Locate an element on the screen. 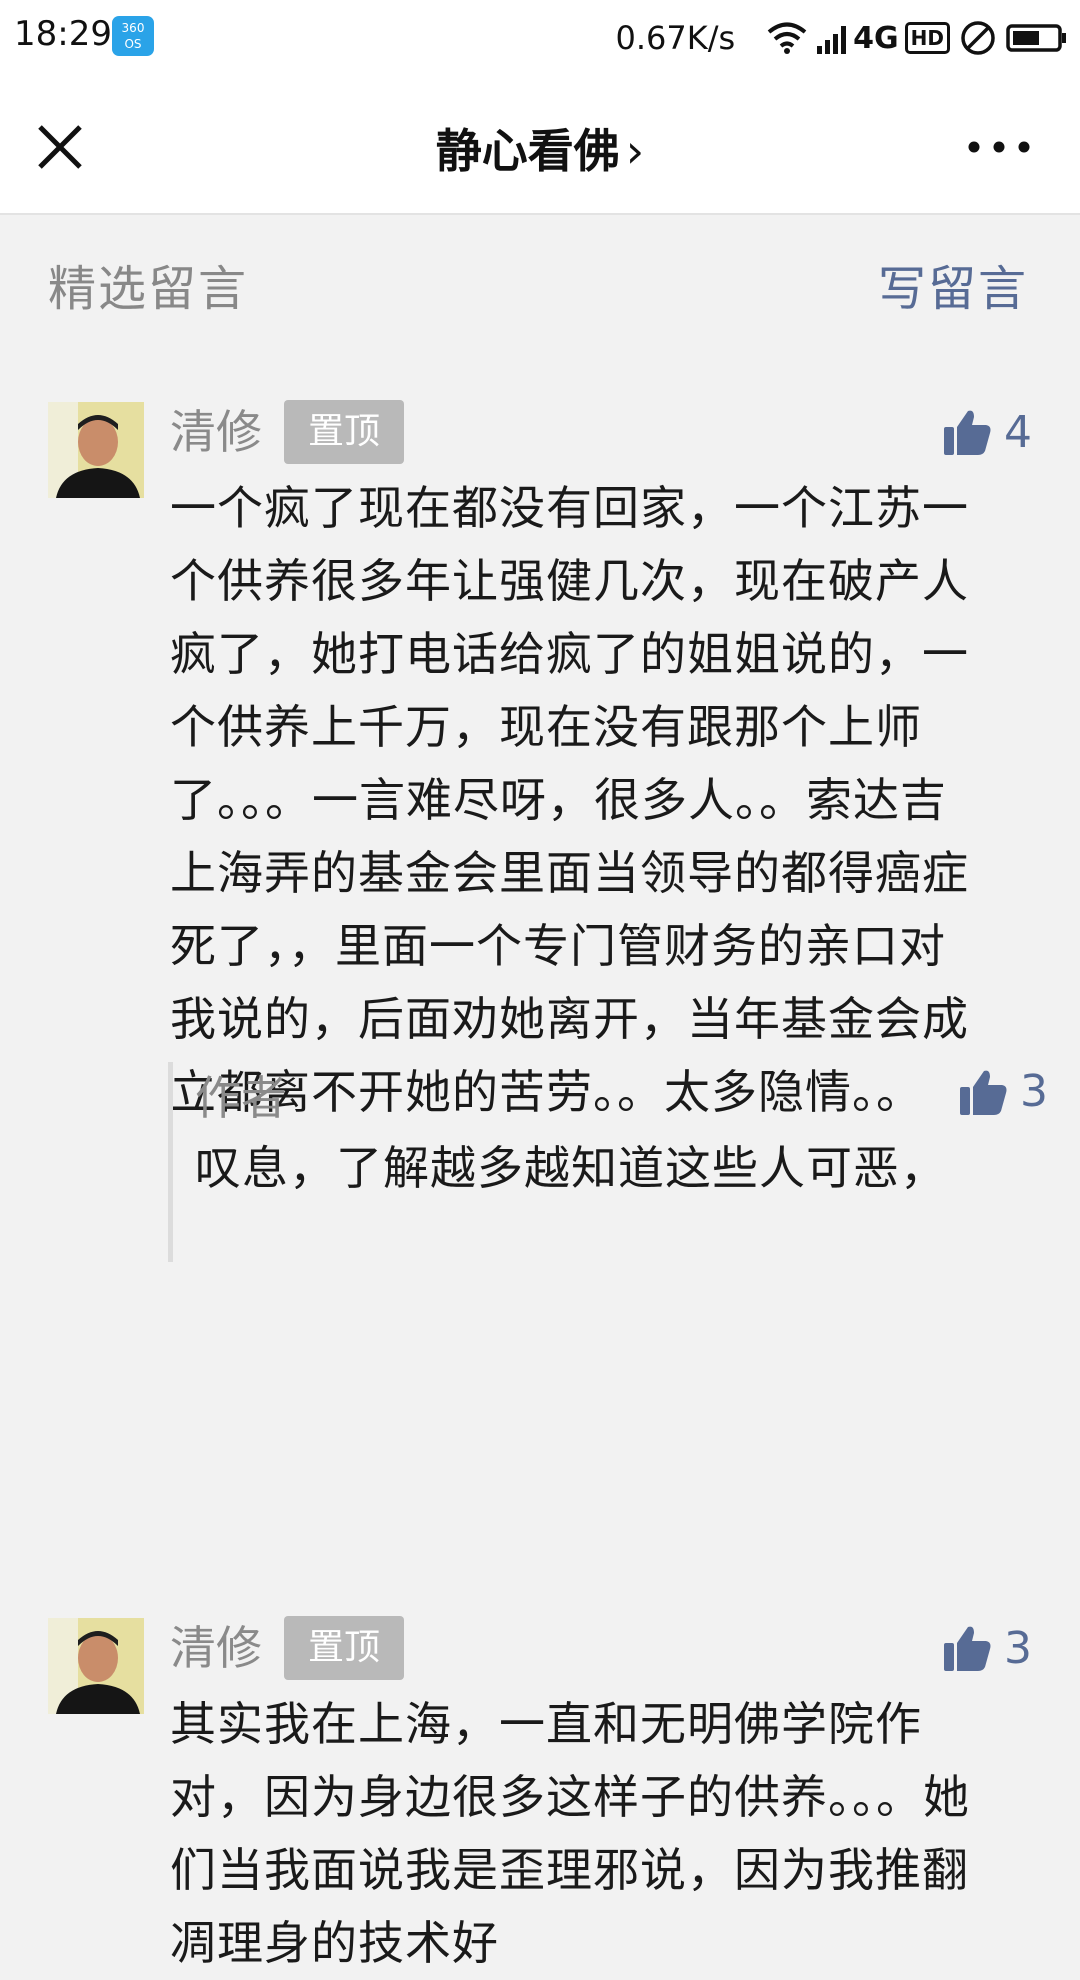 The image size is (1080, 1980). like-count: 3 is located at coordinates (1018, 1648).